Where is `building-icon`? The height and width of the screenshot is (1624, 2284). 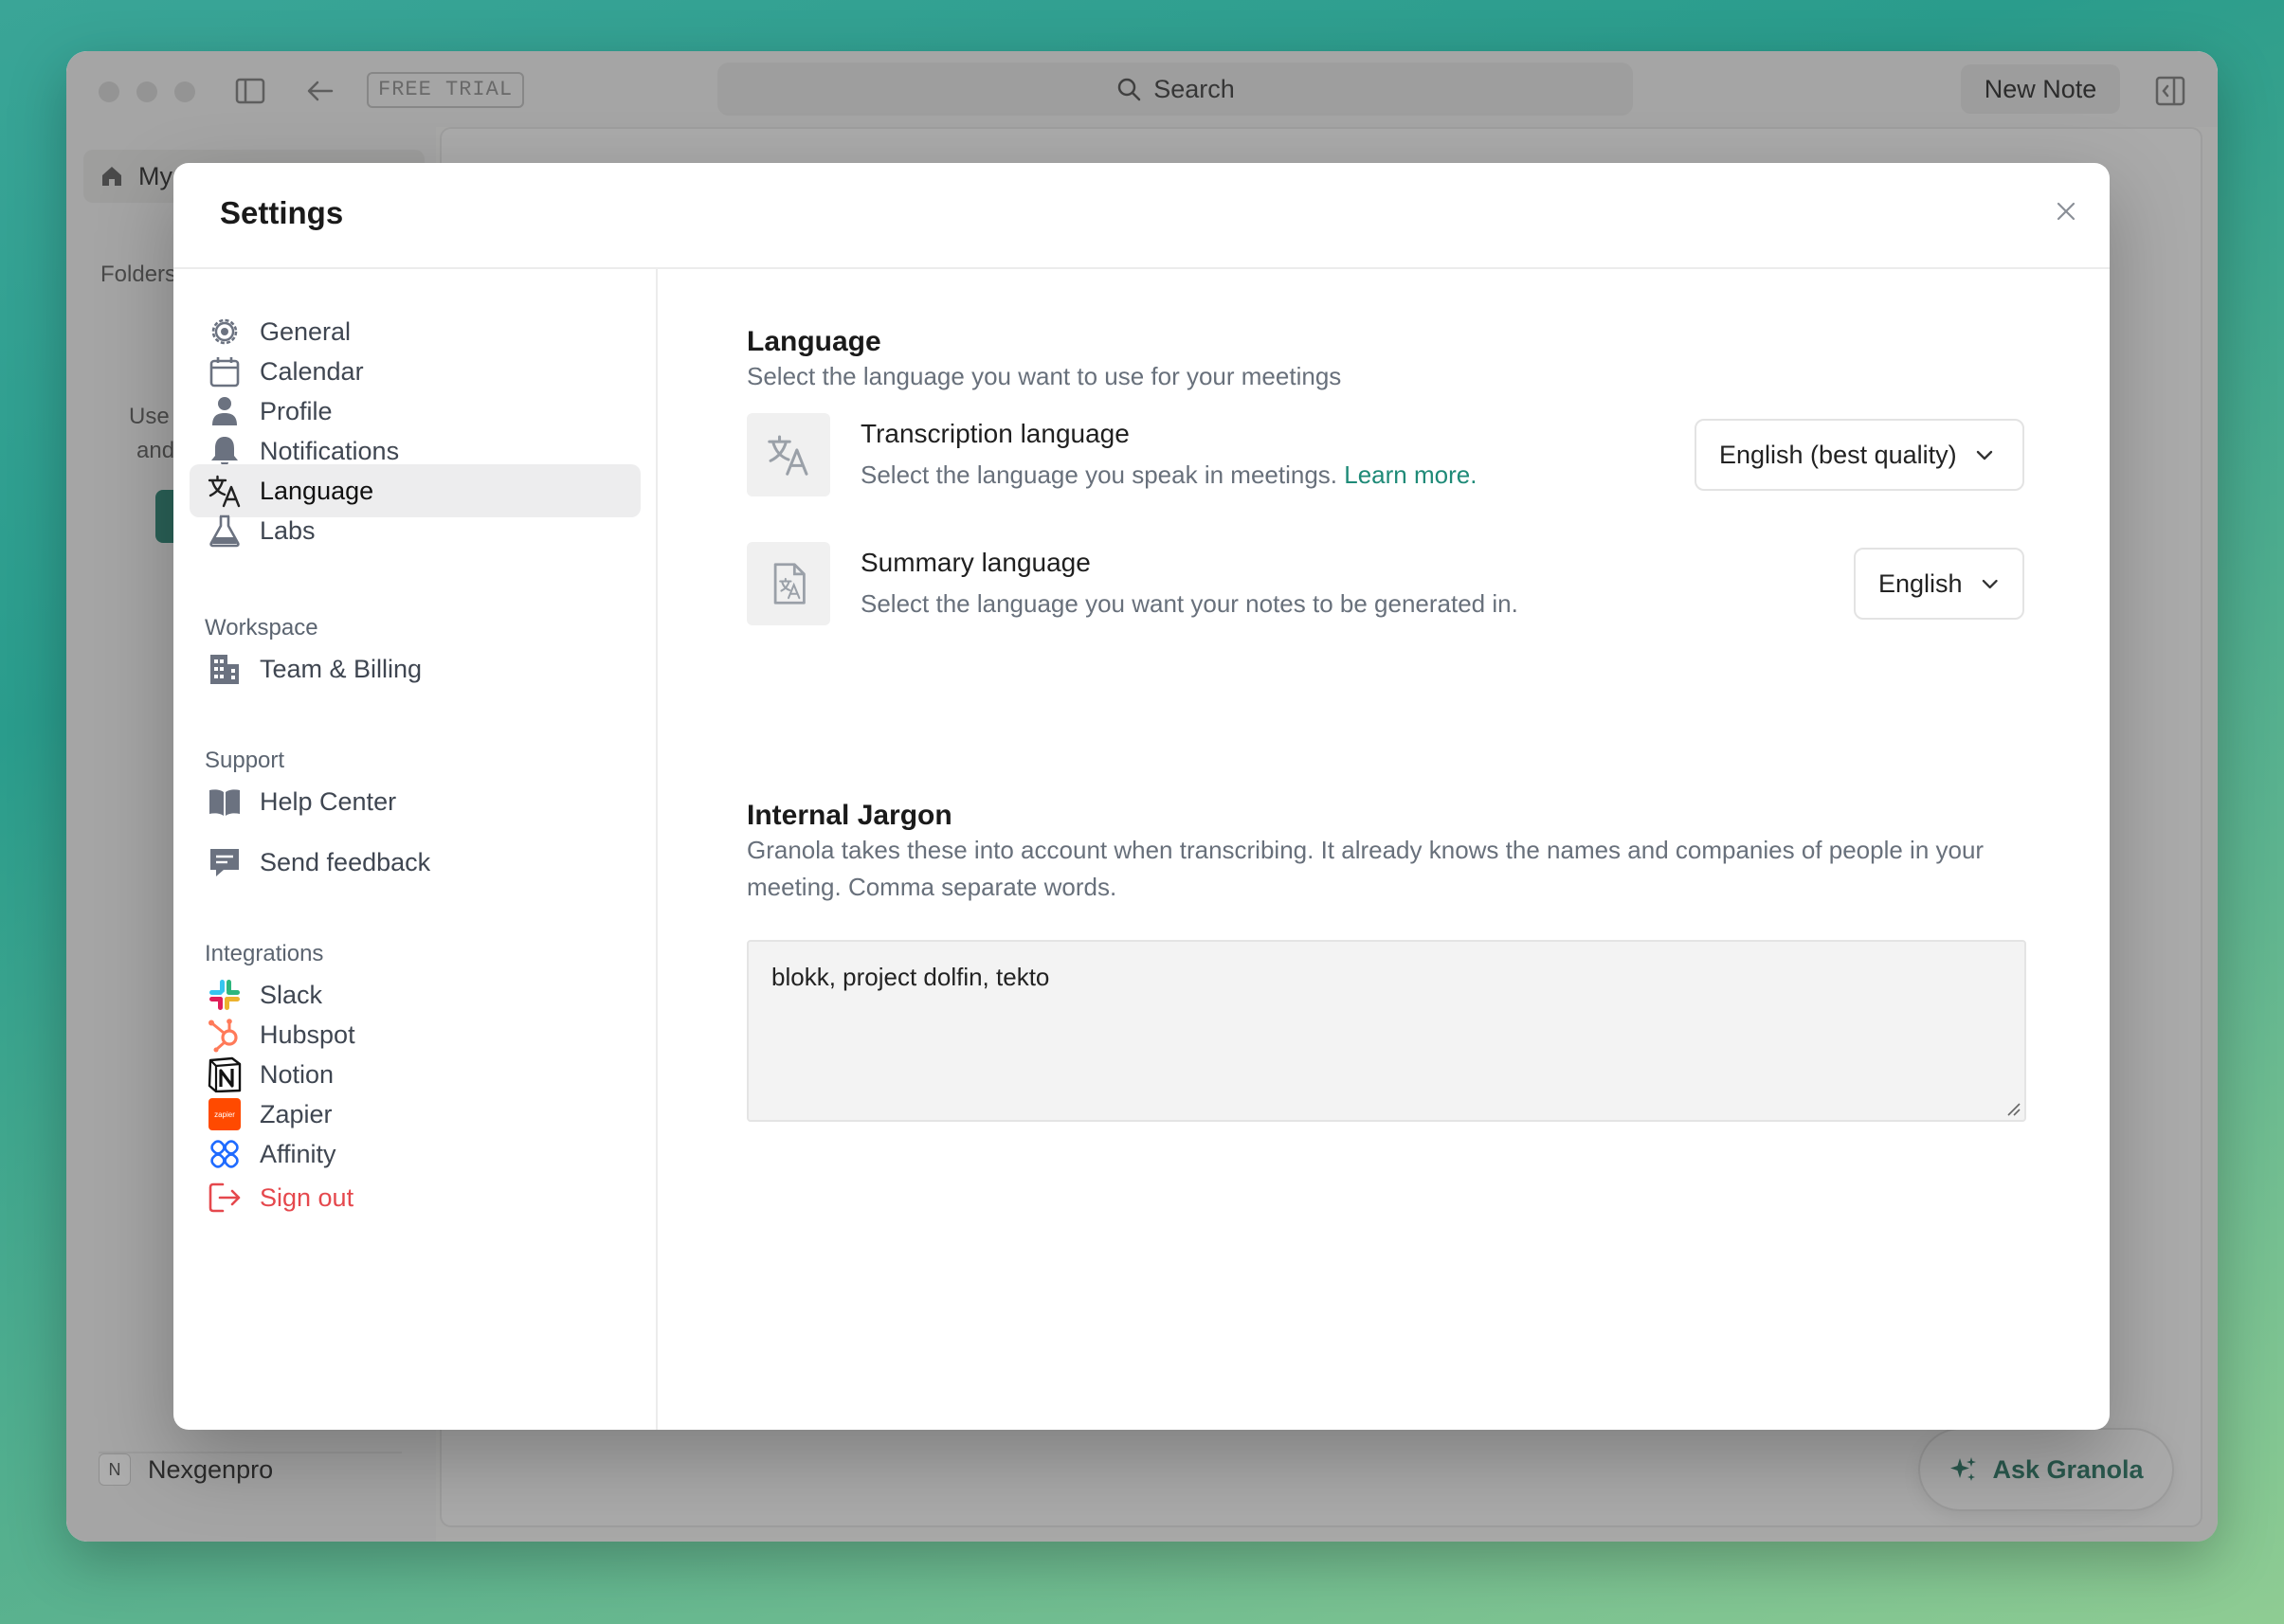 building-icon is located at coordinates (225, 669).